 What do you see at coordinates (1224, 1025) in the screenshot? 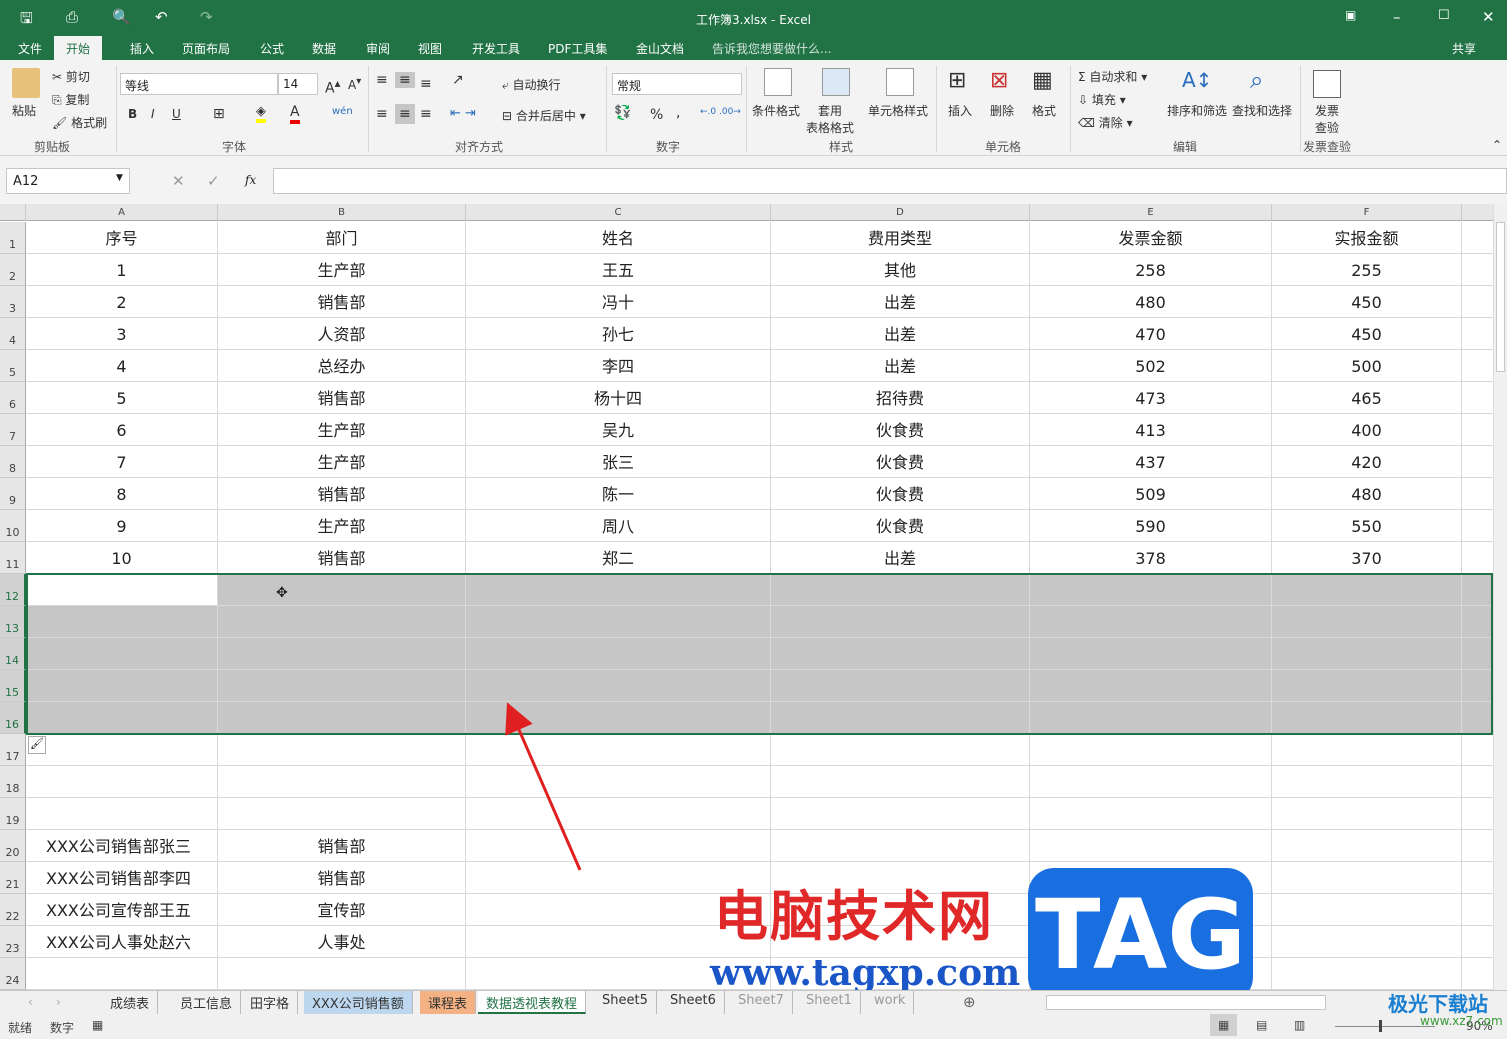
I see `normal-view-icon: ▦` at bounding box center [1224, 1025].